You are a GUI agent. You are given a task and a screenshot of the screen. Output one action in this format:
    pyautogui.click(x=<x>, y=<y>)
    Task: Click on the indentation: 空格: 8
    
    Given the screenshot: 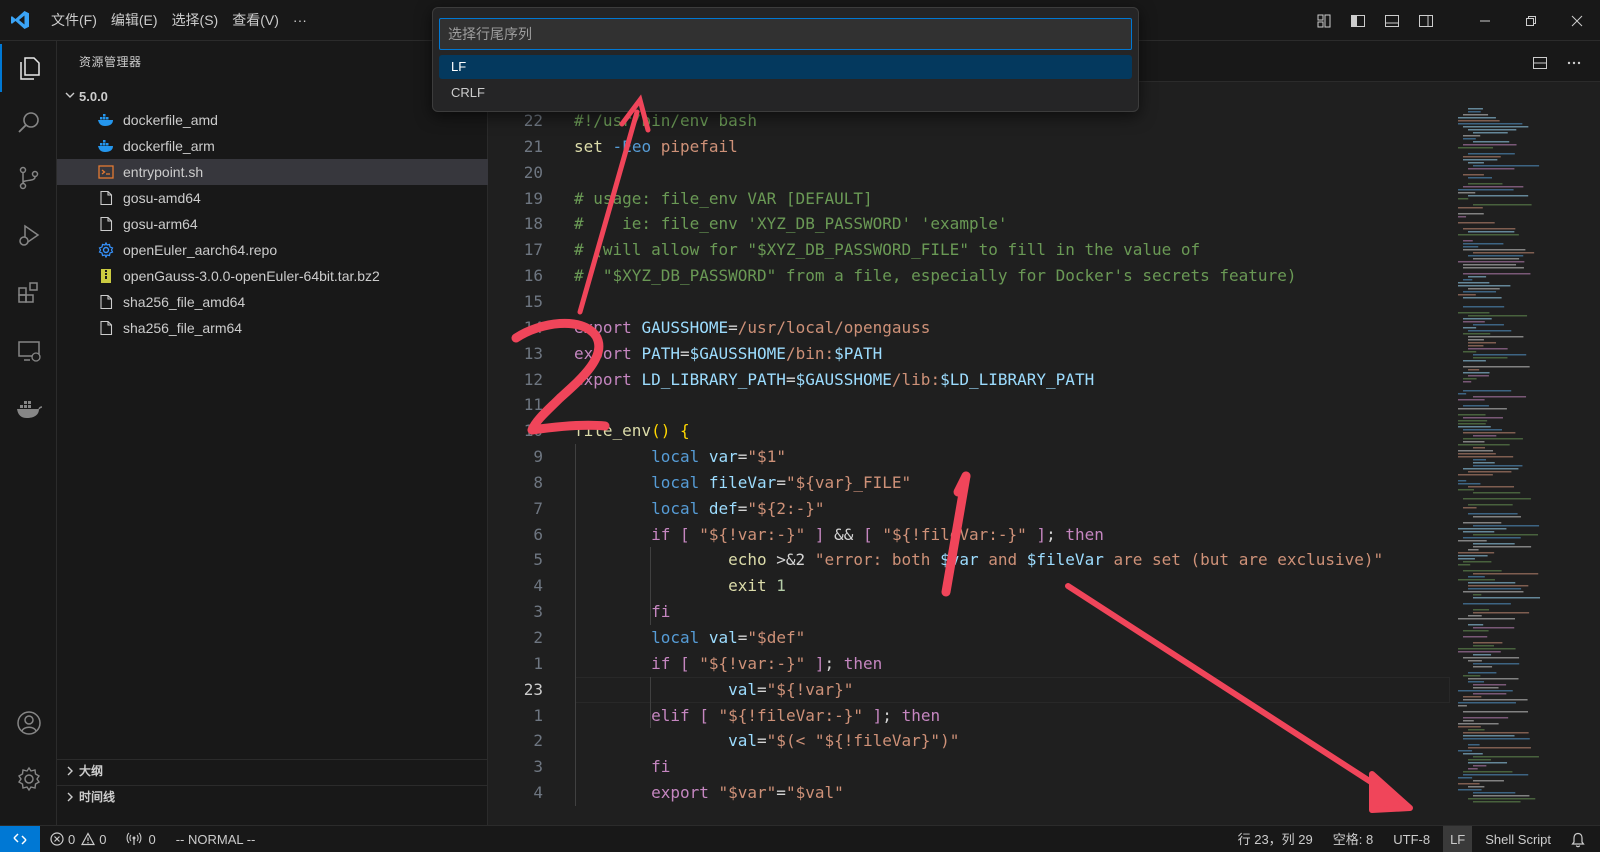 What is the action you would take?
    pyautogui.click(x=1353, y=839)
    